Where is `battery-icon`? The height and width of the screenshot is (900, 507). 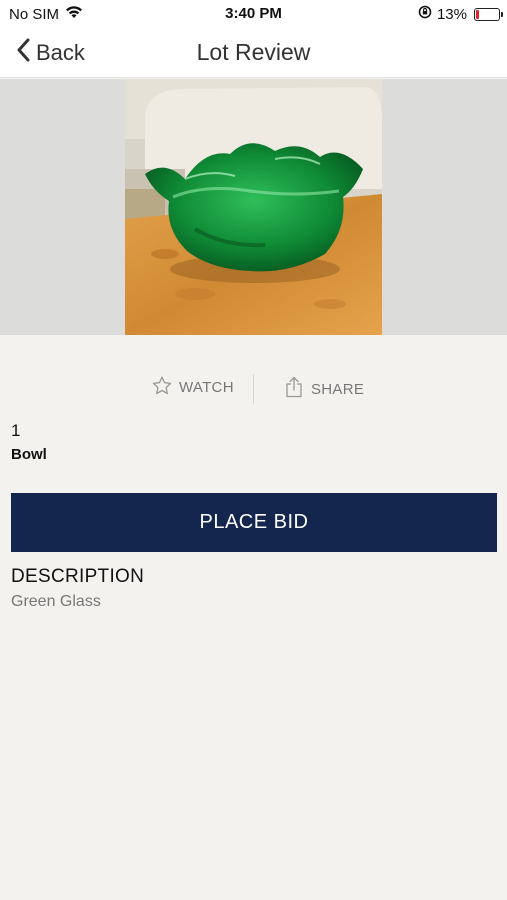 battery-icon is located at coordinates (488, 14).